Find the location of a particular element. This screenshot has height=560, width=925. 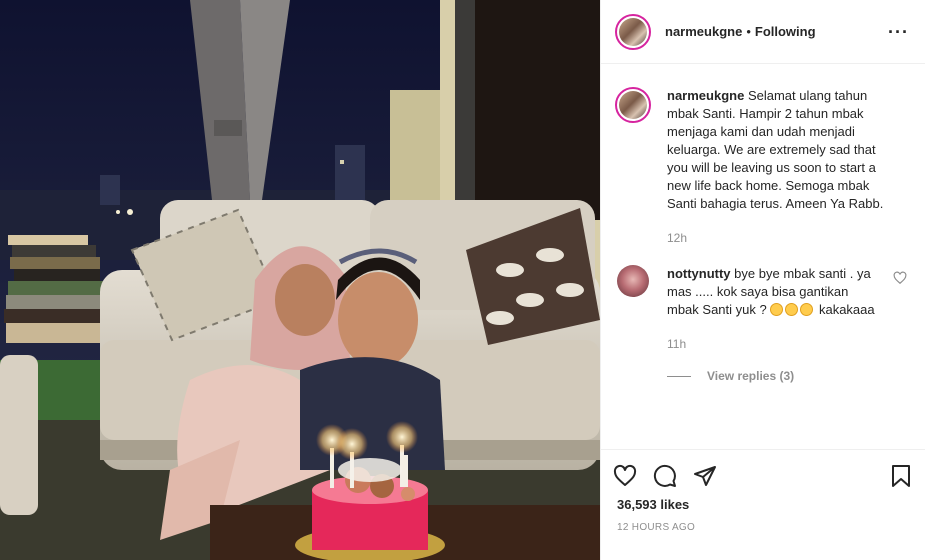

author-avatar is located at coordinates (633, 31).